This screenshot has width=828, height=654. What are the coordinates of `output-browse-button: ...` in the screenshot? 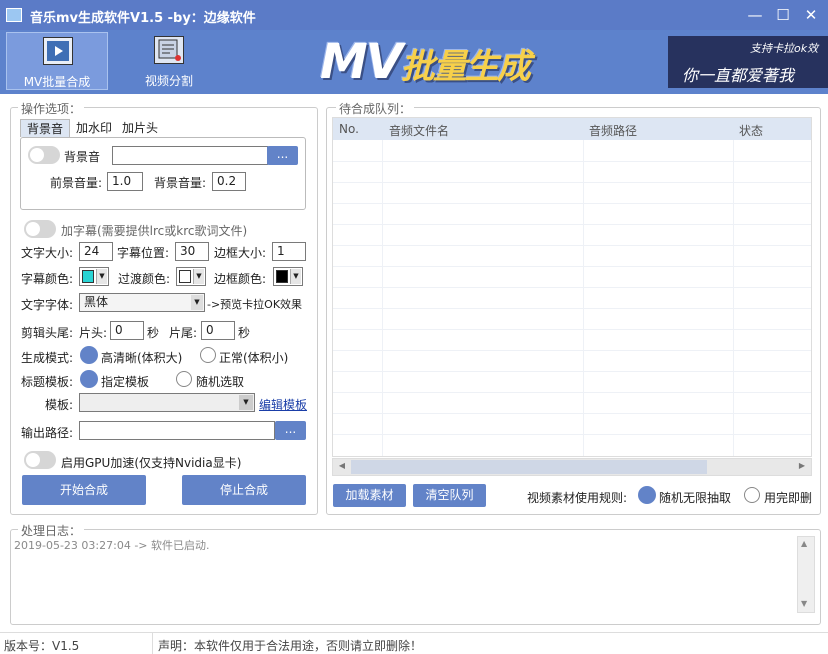 It's located at (290, 430).